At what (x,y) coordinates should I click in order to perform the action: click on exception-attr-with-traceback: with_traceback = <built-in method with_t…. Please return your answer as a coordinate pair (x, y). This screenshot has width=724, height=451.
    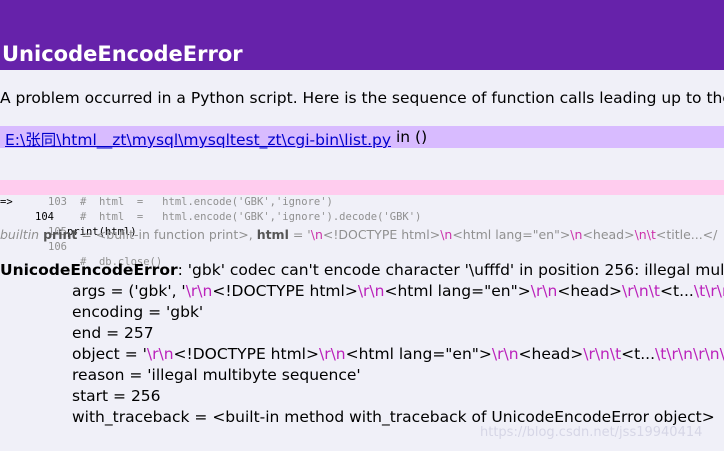
    Looking at the image, I should click on (393, 417).